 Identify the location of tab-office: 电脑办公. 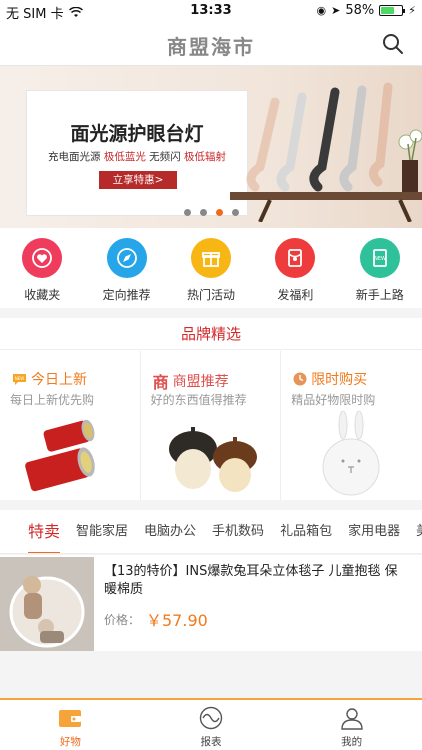
(170, 531).